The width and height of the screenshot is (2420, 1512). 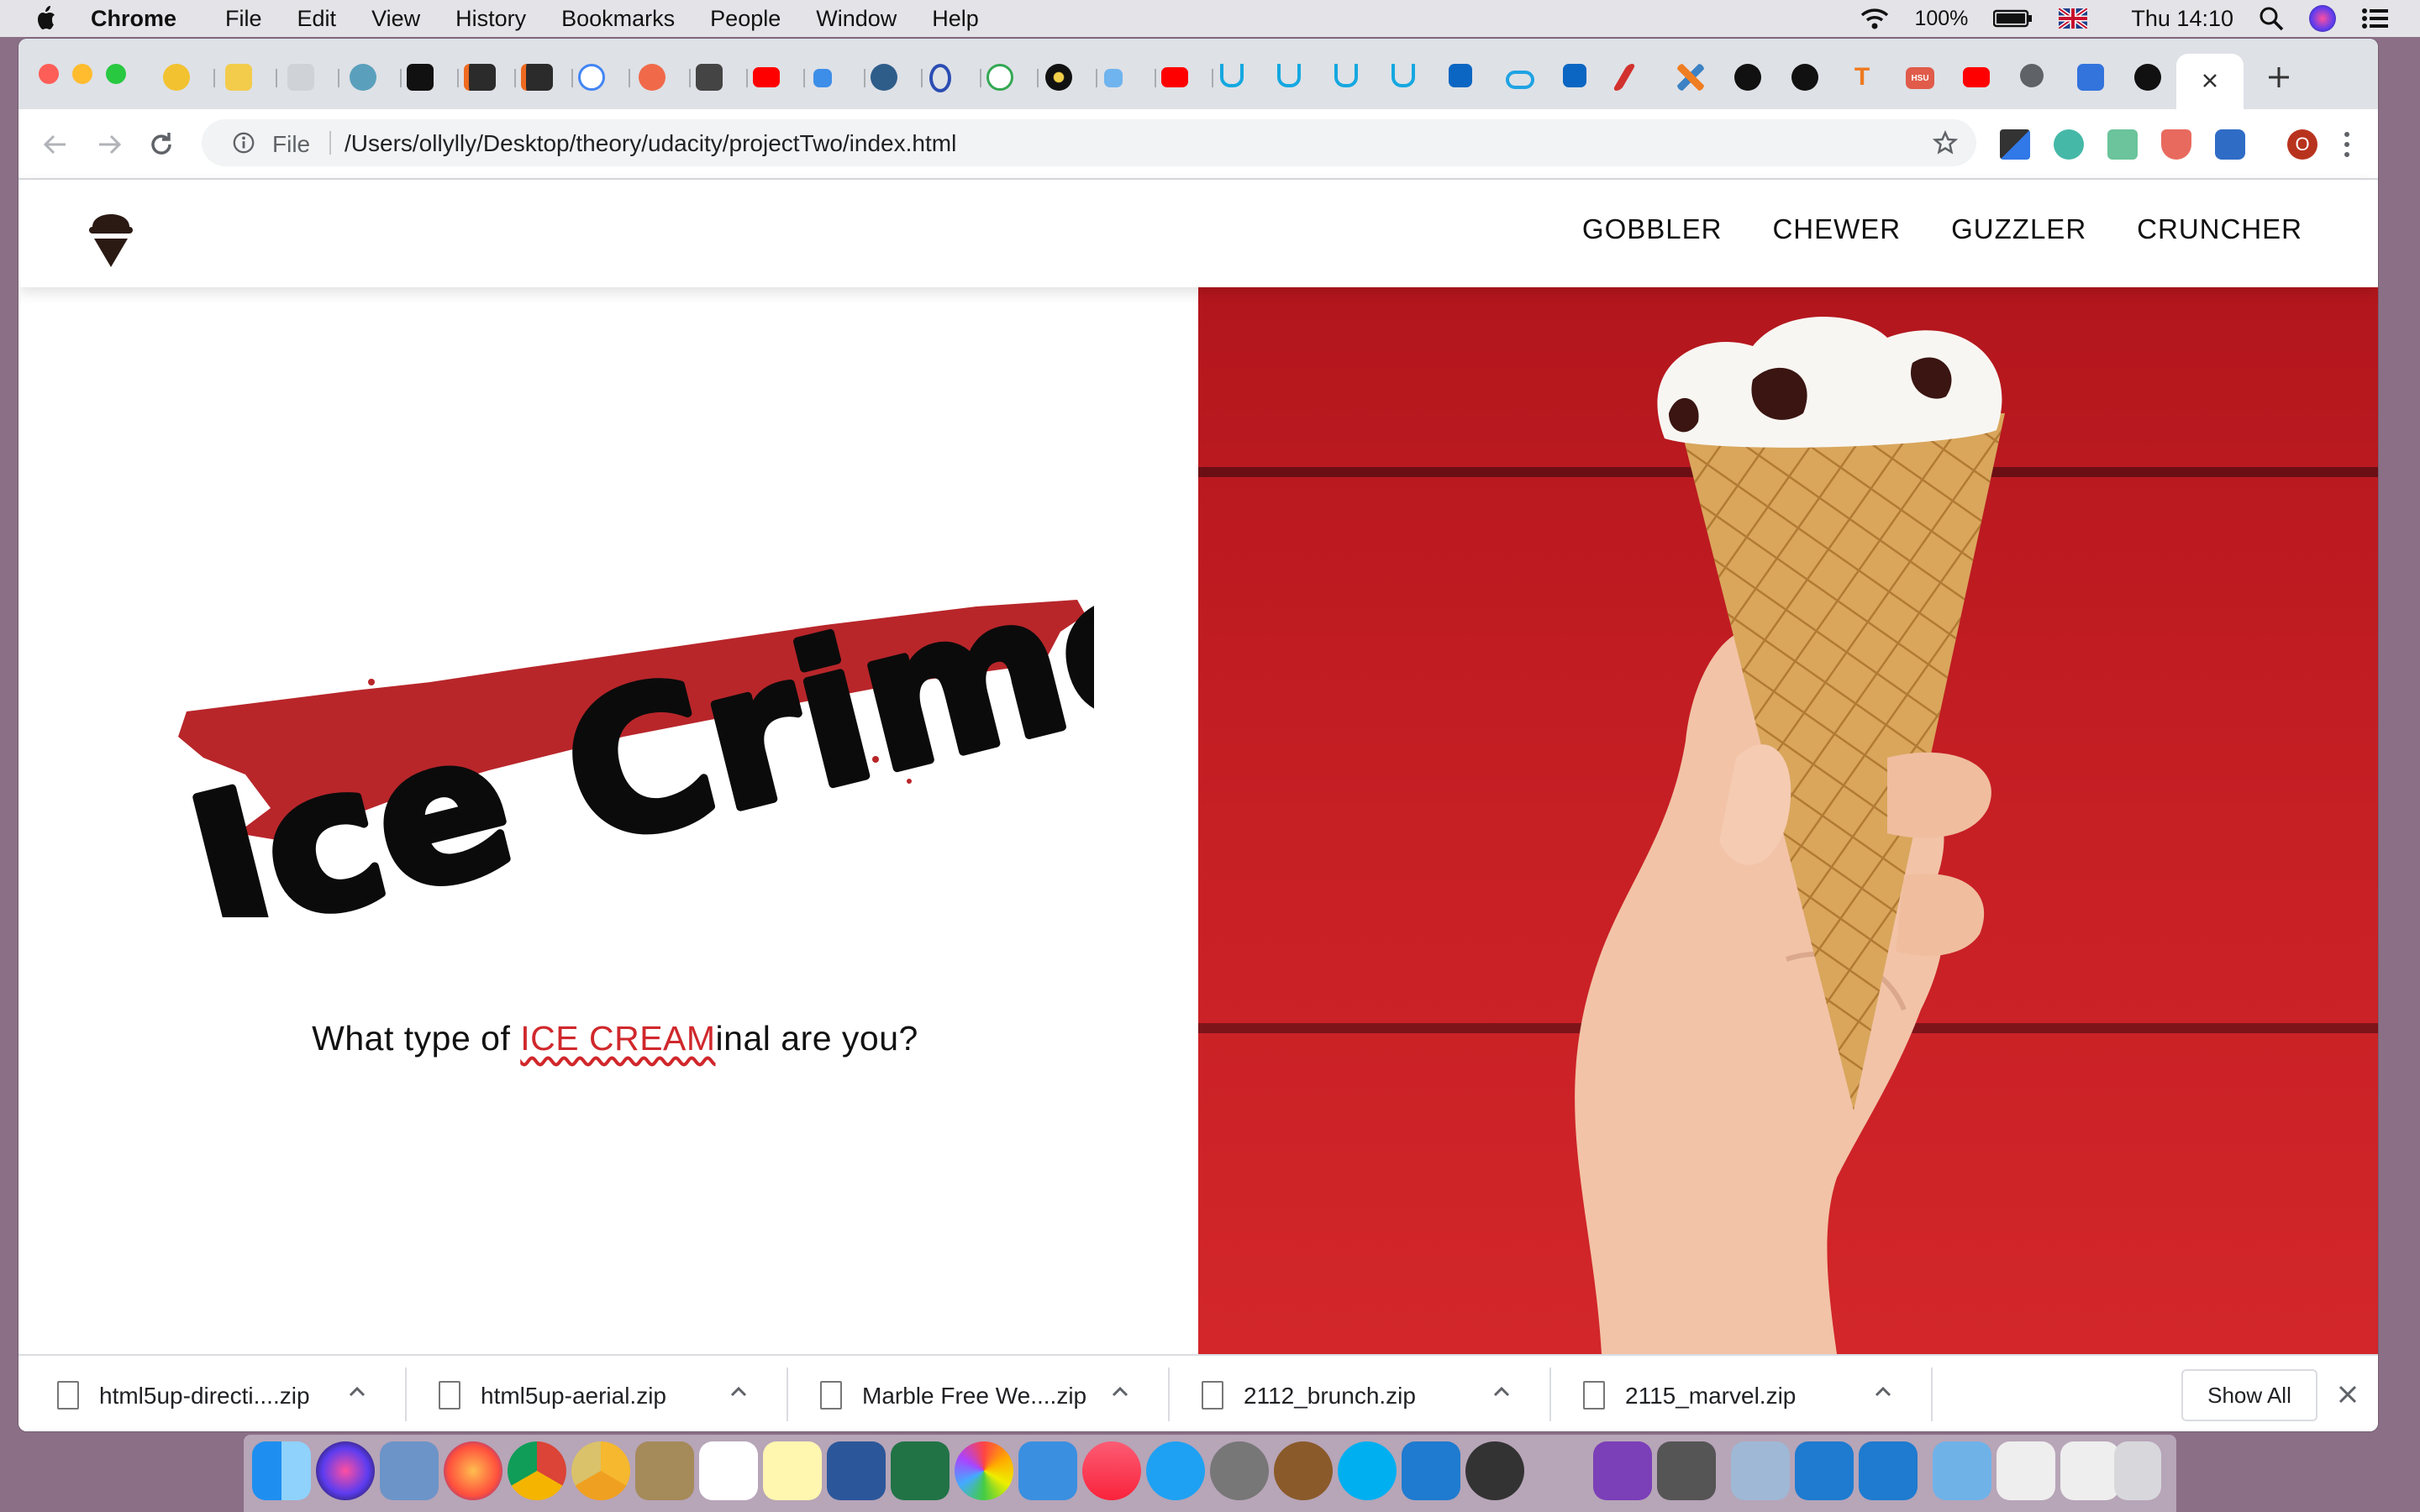 What do you see at coordinates (2182, 19) in the screenshot?
I see `menu-clock: Thu 14:10` at bounding box center [2182, 19].